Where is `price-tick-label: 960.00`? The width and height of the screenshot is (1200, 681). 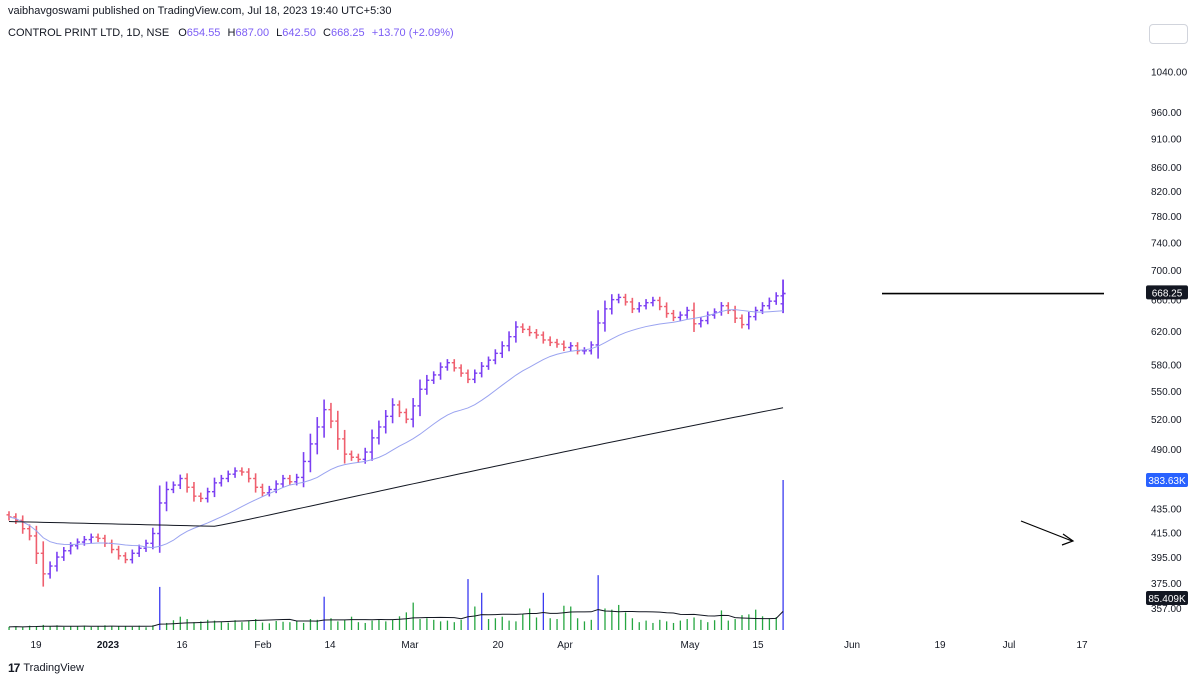
price-tick-label: 960.00 is located at coordinates (1166, 113).